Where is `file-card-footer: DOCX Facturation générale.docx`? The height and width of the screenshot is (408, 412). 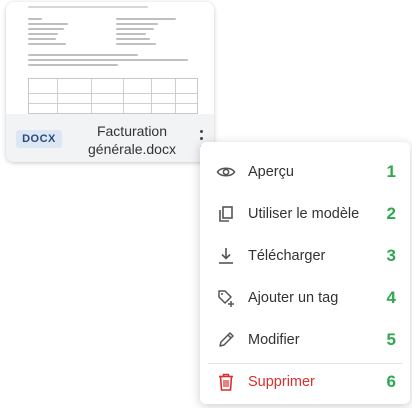
file-card-footer: DOCX Facturation générale.docx is located at coordinates (110, 138).